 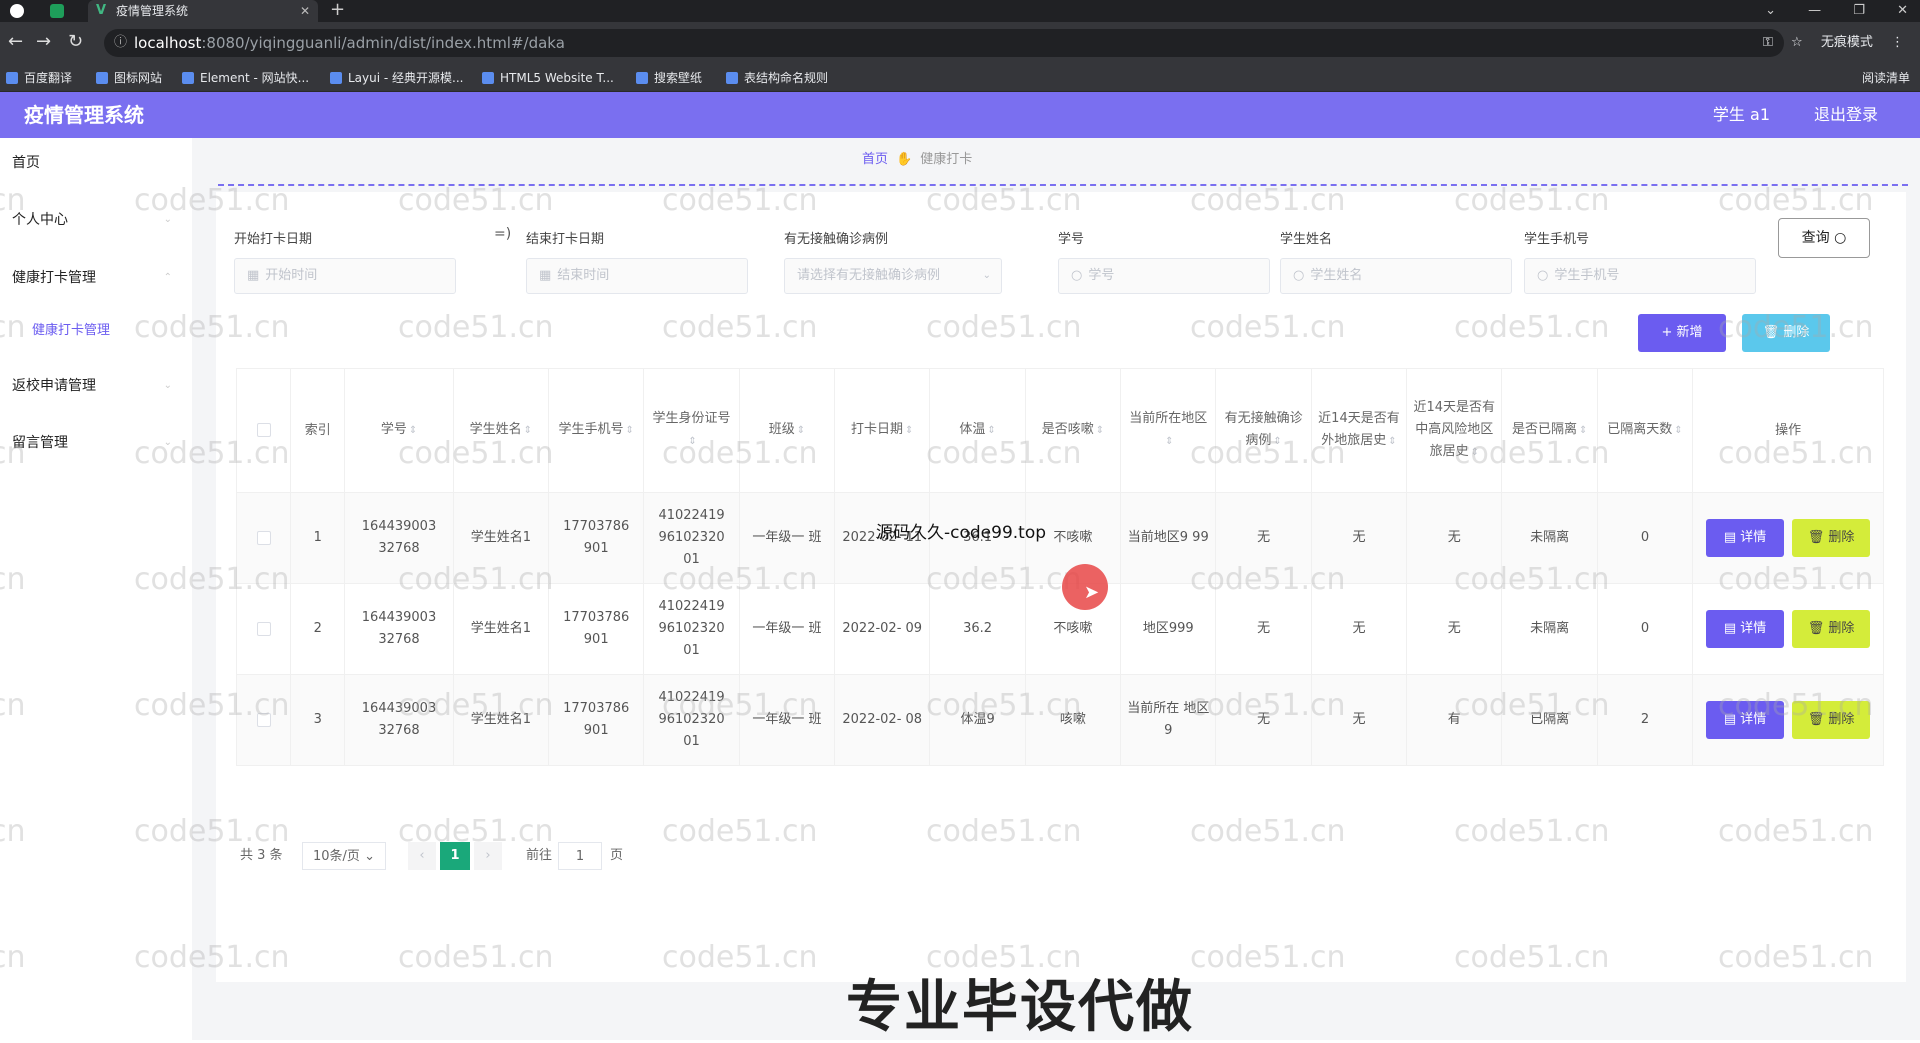 I want to click on column-header: 当前所在地区 ⇕, so click(x=1168, y=430).